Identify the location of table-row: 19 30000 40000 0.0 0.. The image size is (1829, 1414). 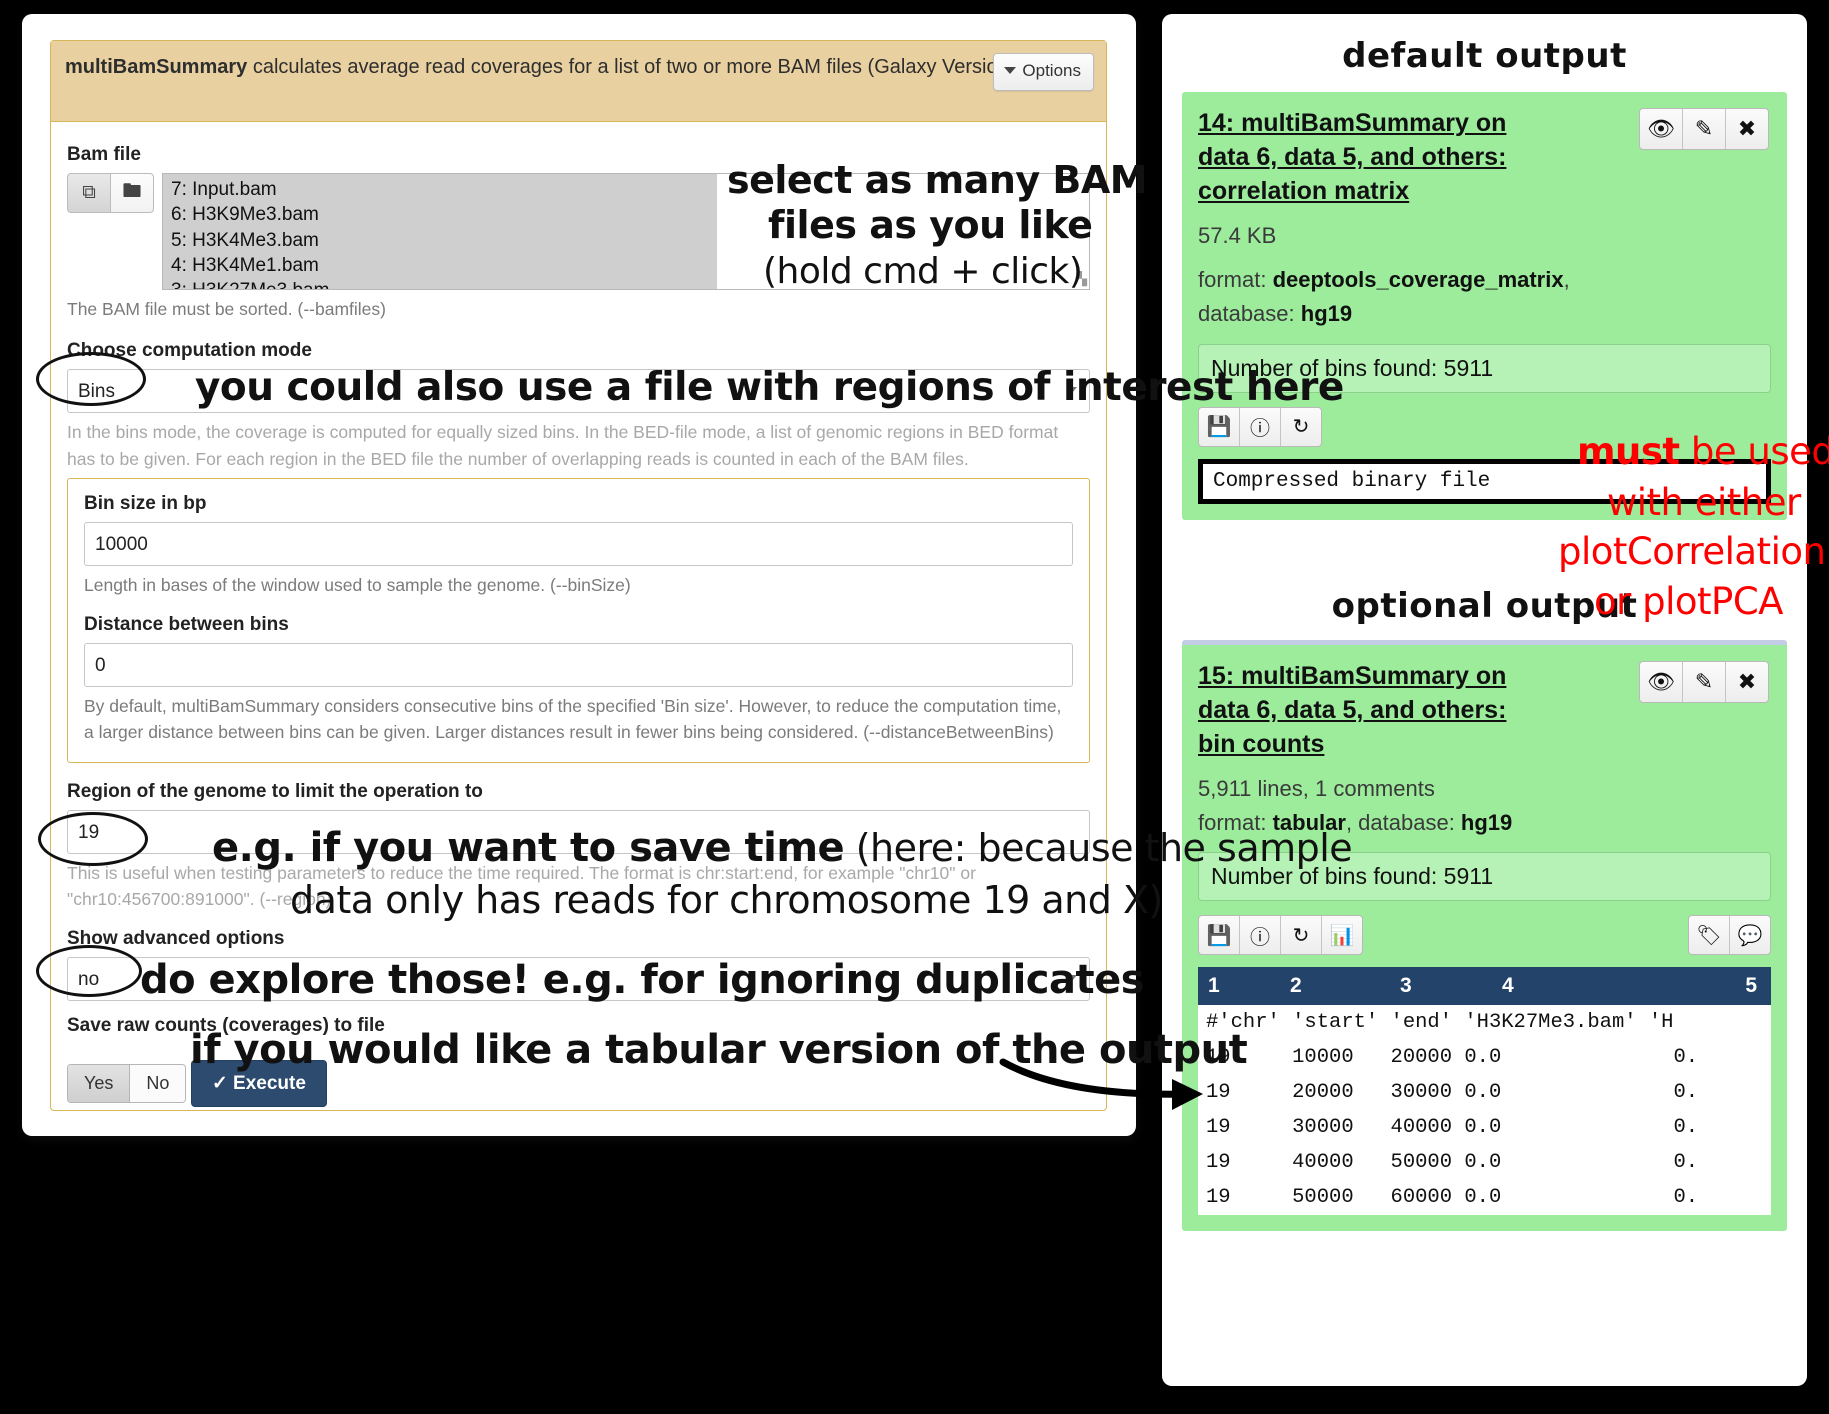
(1452, 1128).